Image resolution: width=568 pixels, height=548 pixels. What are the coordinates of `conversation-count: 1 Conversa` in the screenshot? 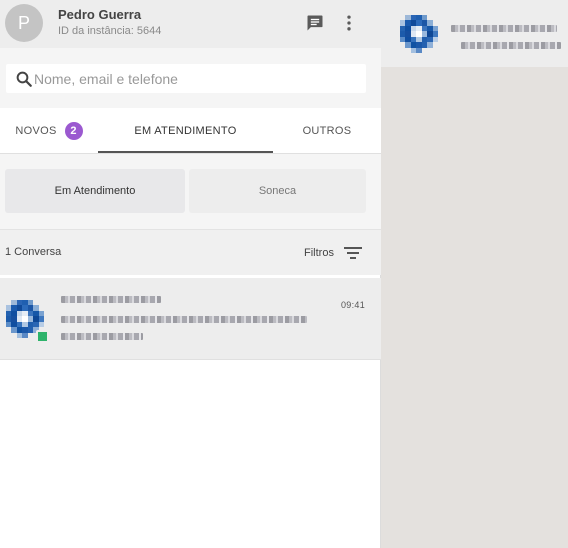 It's located at (33, 252).